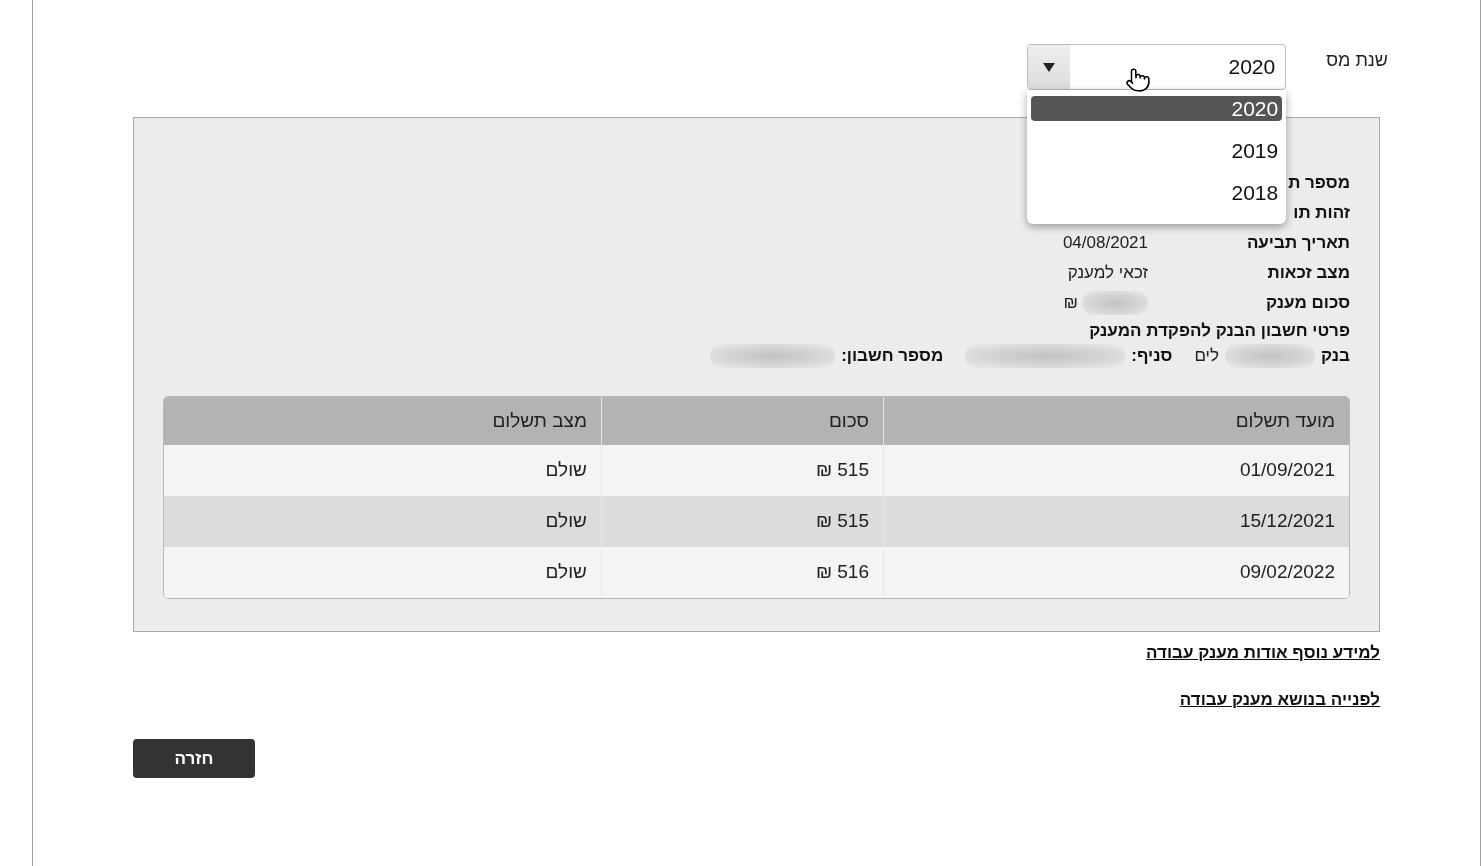  What do you see at coordinates (1335, 356) in the screenshot?
I see `field-label: בנק` at bounding box center [1335, 356].